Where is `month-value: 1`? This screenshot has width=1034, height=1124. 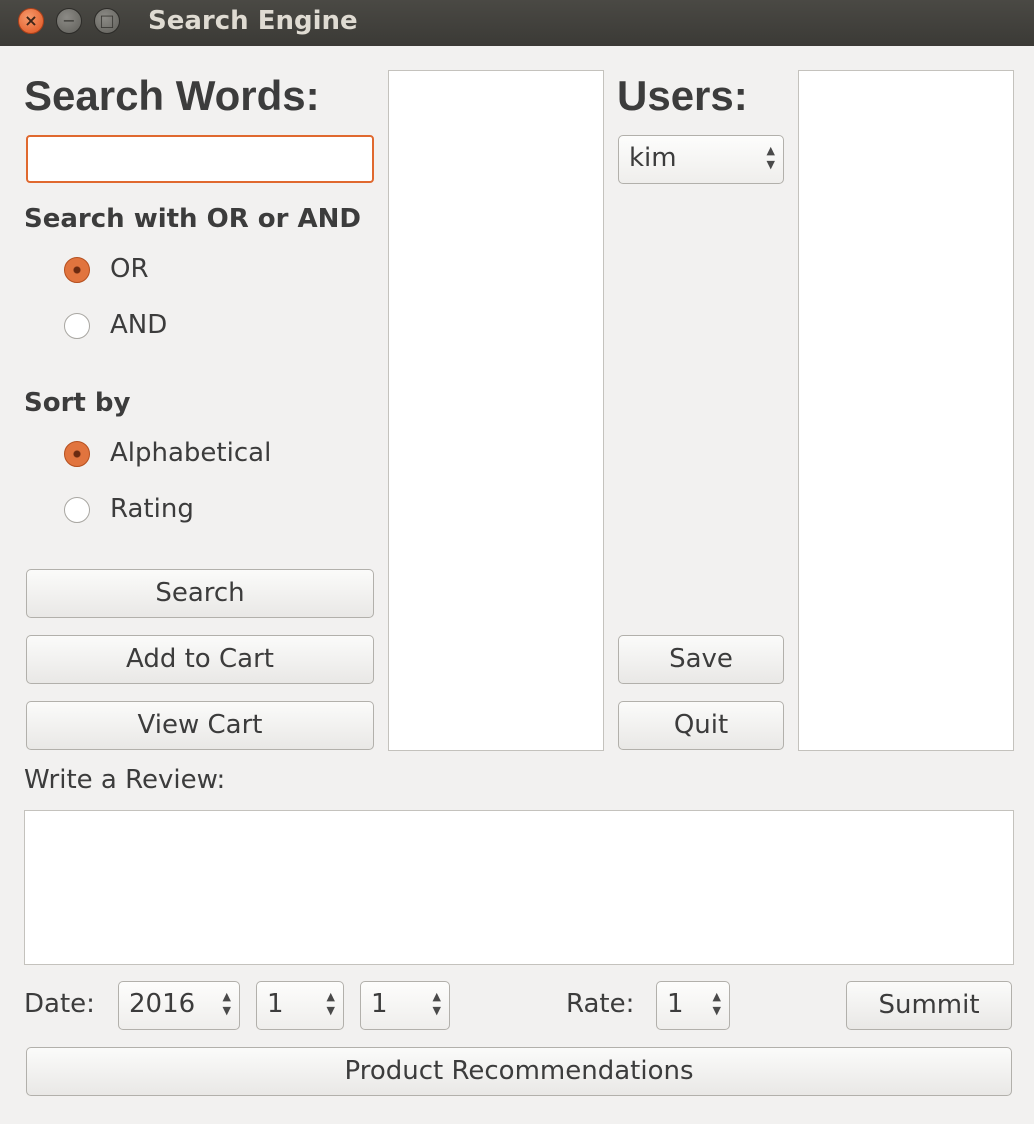
month-value: 1 is located at coordinates (275, 1004).